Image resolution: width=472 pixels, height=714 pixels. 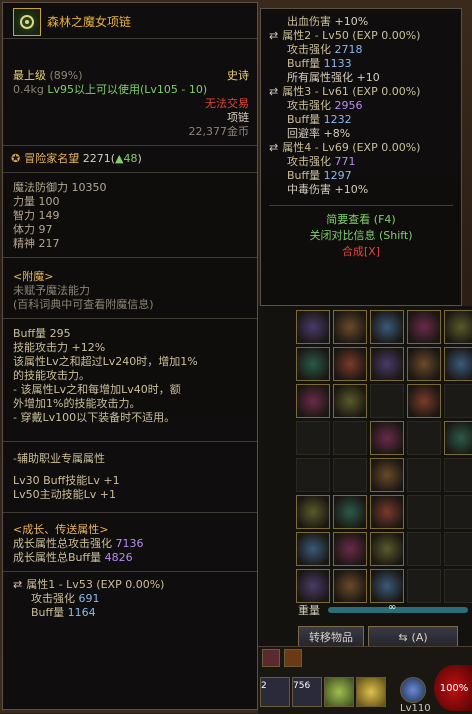 I want to click on heart-icon, so click(x=271, y=658).